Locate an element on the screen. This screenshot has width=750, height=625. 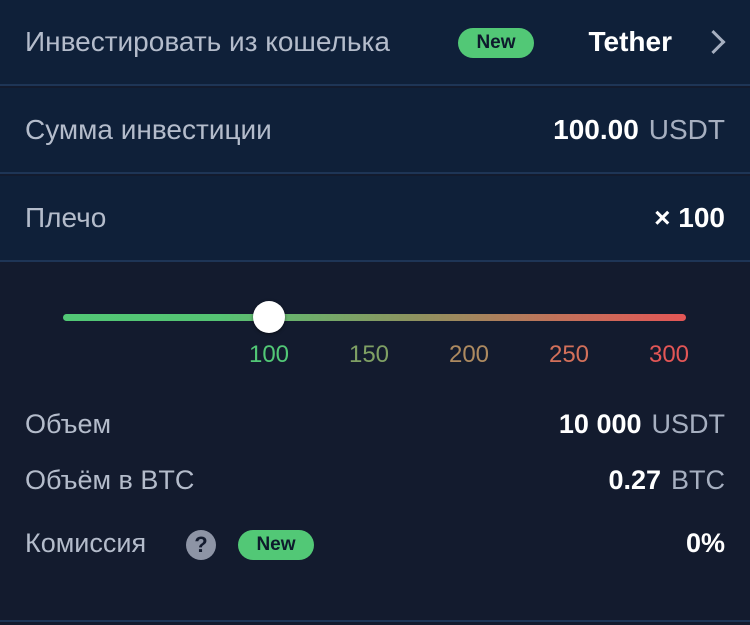
question-circle-icon: ? is located at coordinates (201, 545).